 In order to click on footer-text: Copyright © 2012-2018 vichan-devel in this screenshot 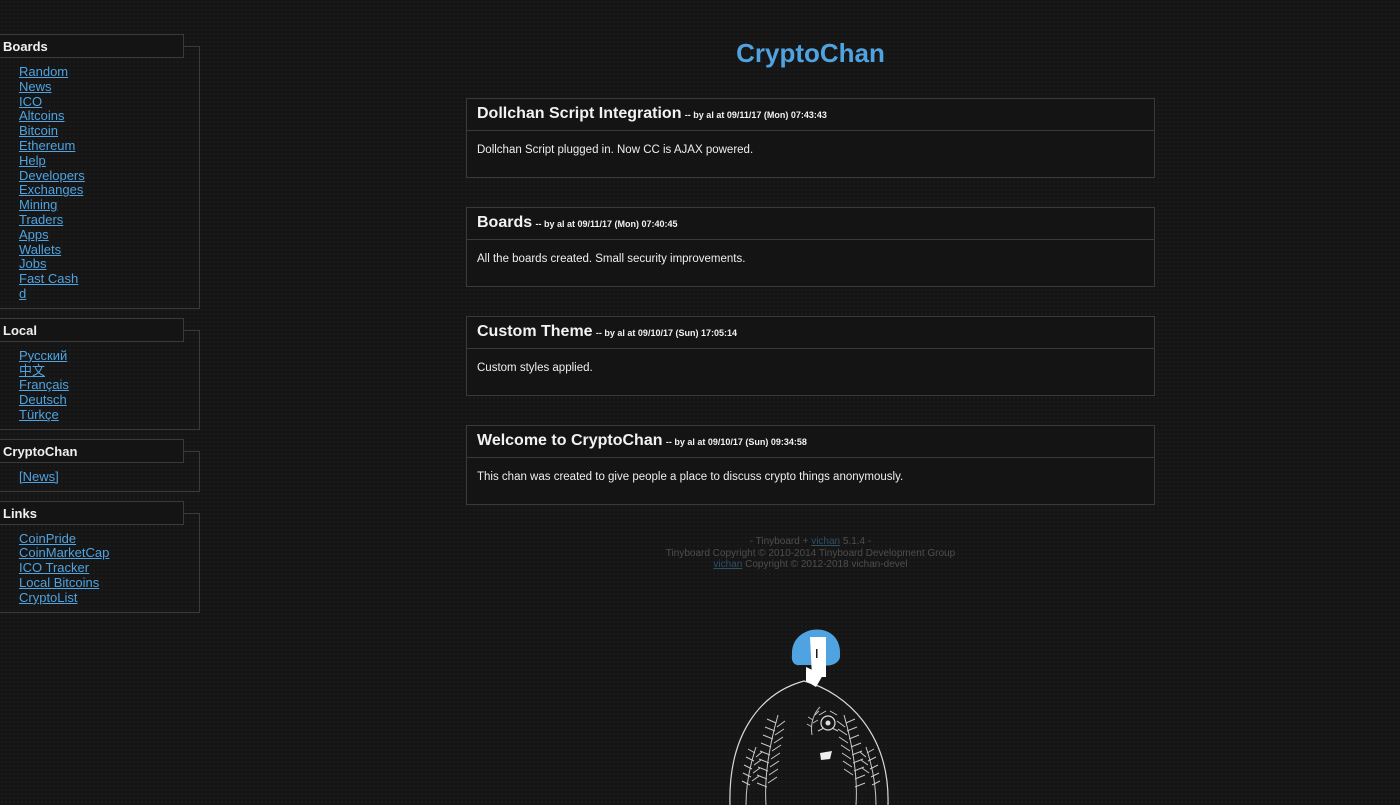, I will do `click(826, 564)`.